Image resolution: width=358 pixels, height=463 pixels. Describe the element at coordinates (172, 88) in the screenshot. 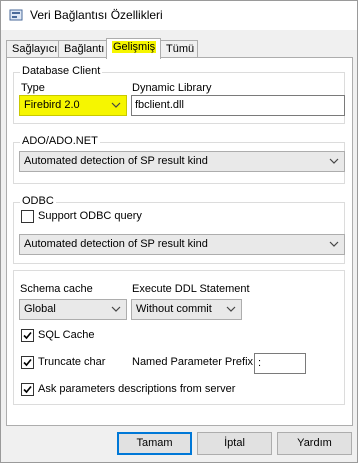

I see `dynamic-library-label: Dynamic Library` at that location.